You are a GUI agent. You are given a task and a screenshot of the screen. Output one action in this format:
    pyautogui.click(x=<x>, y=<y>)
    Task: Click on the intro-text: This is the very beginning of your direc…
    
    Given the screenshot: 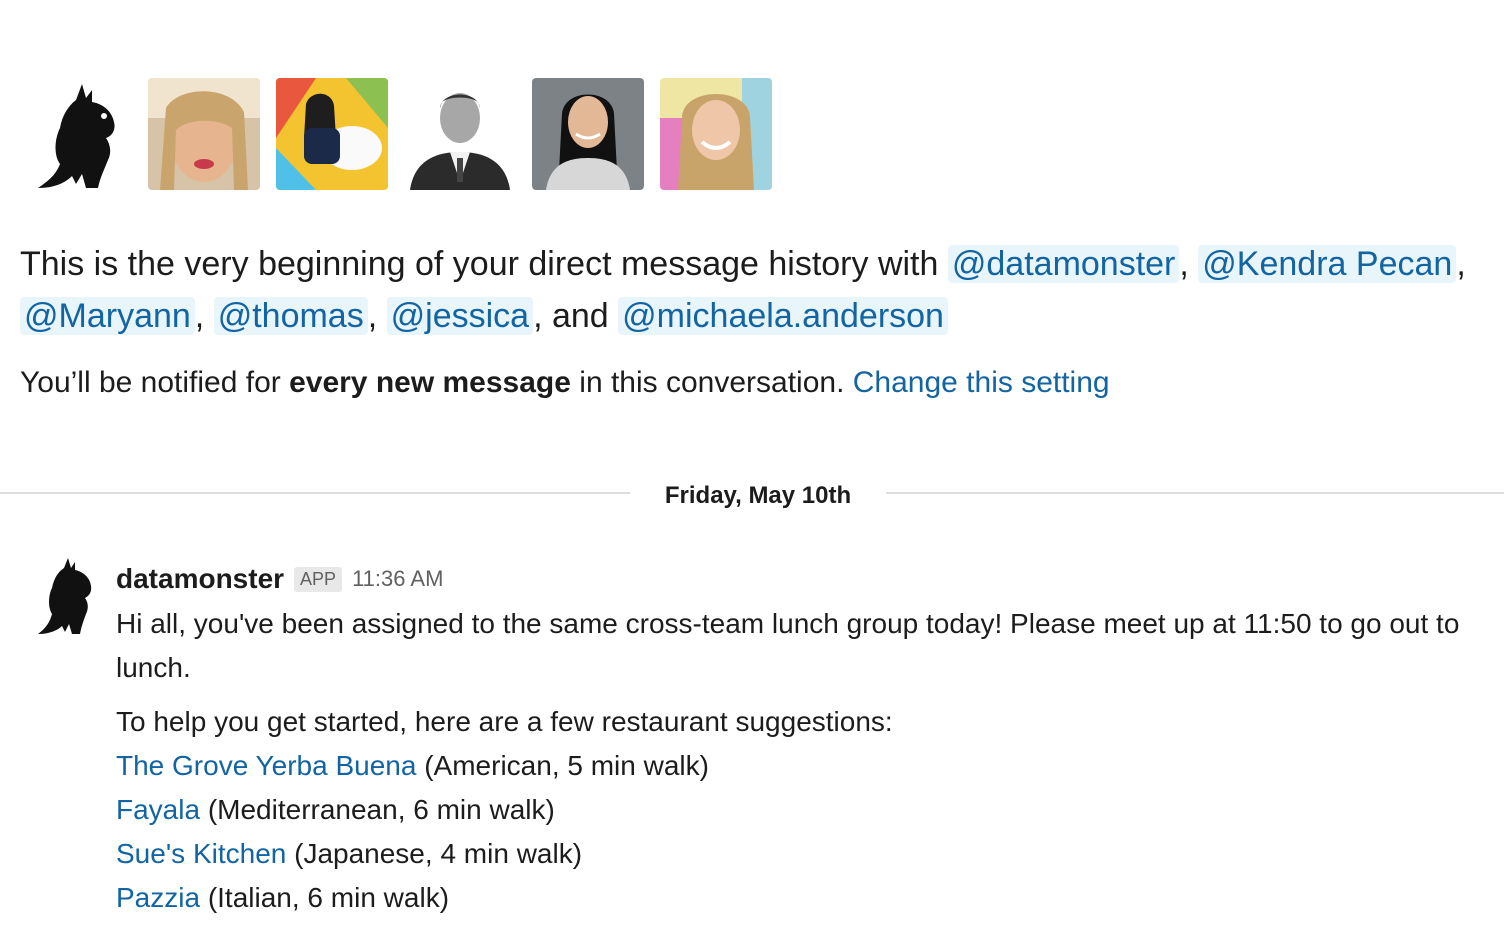 What is the action you would take?
    pyautogui.click(x=484, y=264)
    